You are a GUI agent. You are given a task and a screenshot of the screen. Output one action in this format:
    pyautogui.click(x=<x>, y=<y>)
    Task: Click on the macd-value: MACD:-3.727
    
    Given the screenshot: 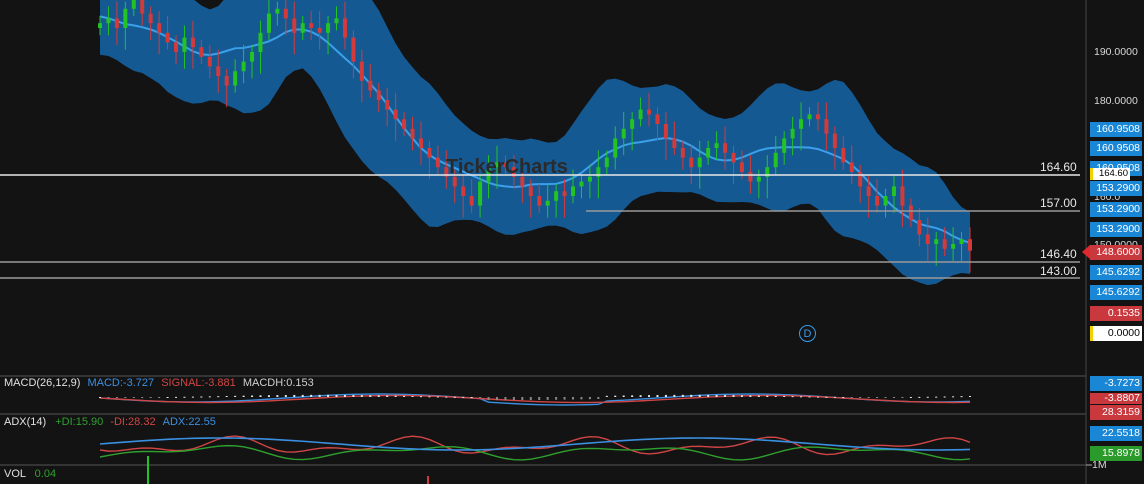 What is the action you would take?
    pyautogui.click(x=121, y=383)
    